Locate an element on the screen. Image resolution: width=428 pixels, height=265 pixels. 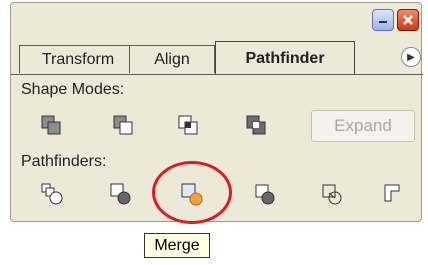
pathfinders-label: Pathfinders: is located at coordinates (64, 161).